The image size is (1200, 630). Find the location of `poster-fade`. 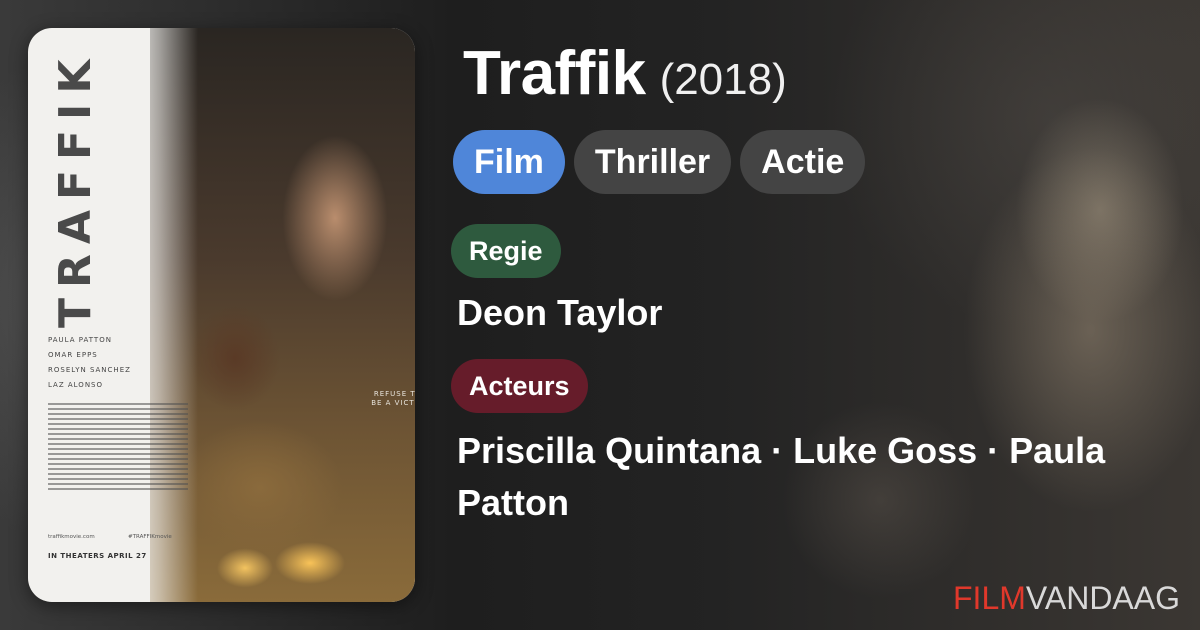

poster-fade is located at coordinates (163, 315).